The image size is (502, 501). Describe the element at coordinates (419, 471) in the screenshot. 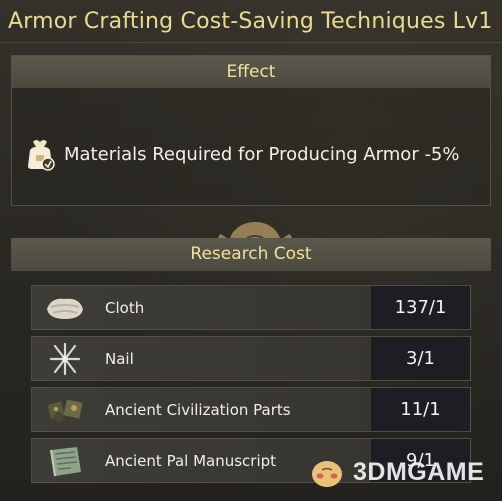

I see `watermark-text: 3DMGAME` at that location.